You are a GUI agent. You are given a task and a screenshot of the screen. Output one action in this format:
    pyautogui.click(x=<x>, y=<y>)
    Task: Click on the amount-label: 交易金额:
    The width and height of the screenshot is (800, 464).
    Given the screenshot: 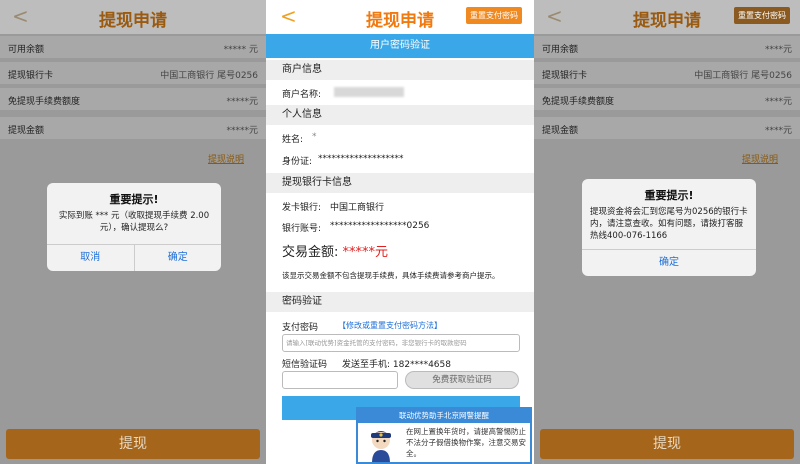 What is the action you would take?
    pyautogui.click(x=310, y=252)
    